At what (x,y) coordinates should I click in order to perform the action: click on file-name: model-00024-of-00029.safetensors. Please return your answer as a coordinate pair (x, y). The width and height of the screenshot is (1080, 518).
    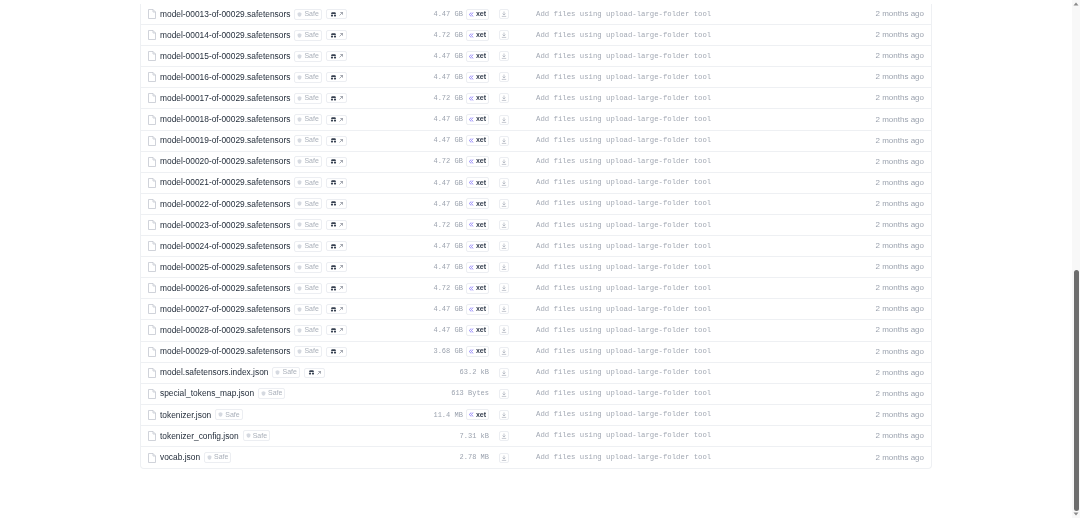
    Looking at the image, I should click on (225, 246).